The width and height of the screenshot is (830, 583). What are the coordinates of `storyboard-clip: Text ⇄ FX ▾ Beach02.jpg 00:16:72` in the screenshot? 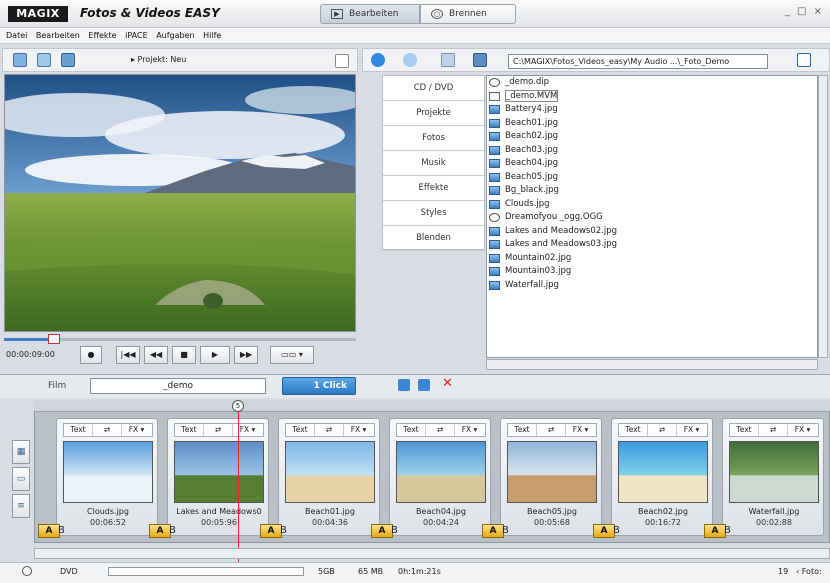 It's located at (662, 477).